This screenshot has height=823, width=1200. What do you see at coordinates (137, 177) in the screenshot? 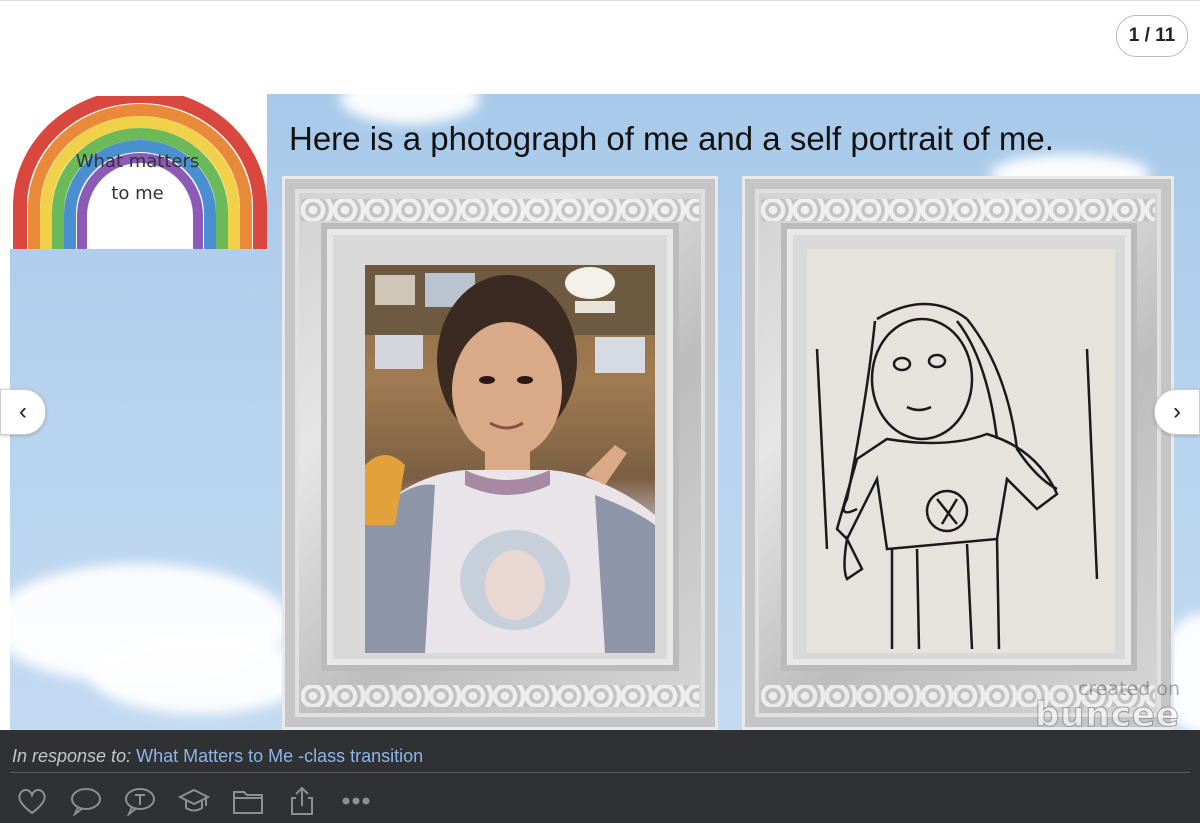
I see `logo-text: What matters to me` at bounding box center [137, 177].